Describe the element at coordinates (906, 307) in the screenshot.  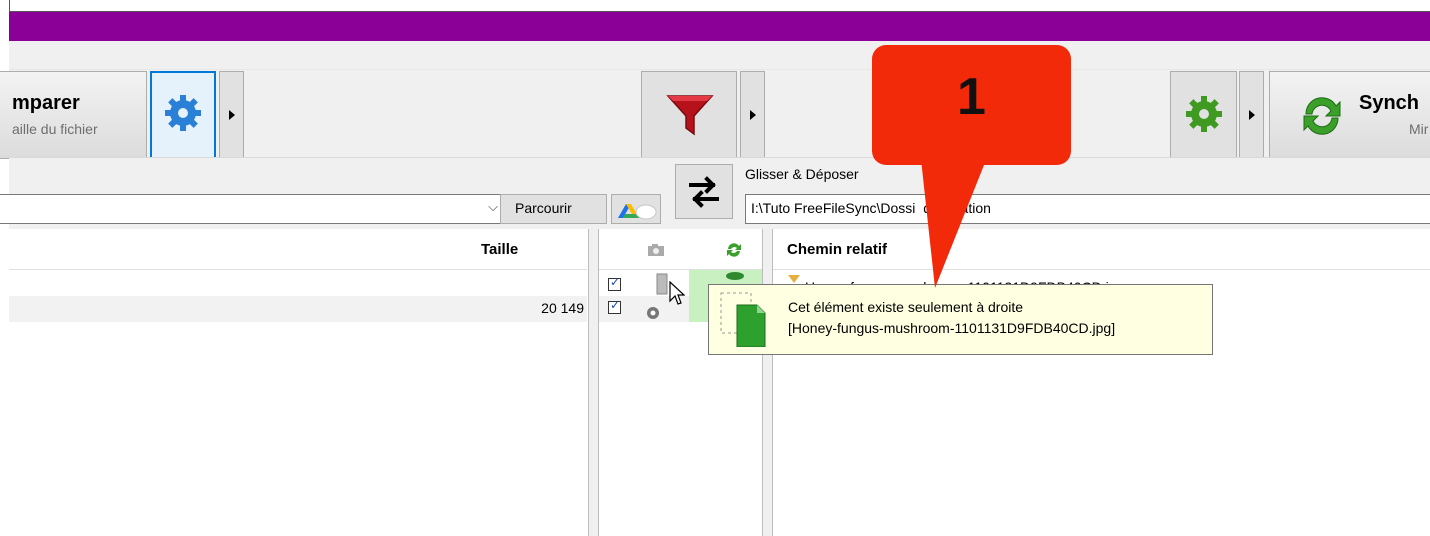
I see `tooltip-line-1: Cet élément existe seulement à droite` at that location.